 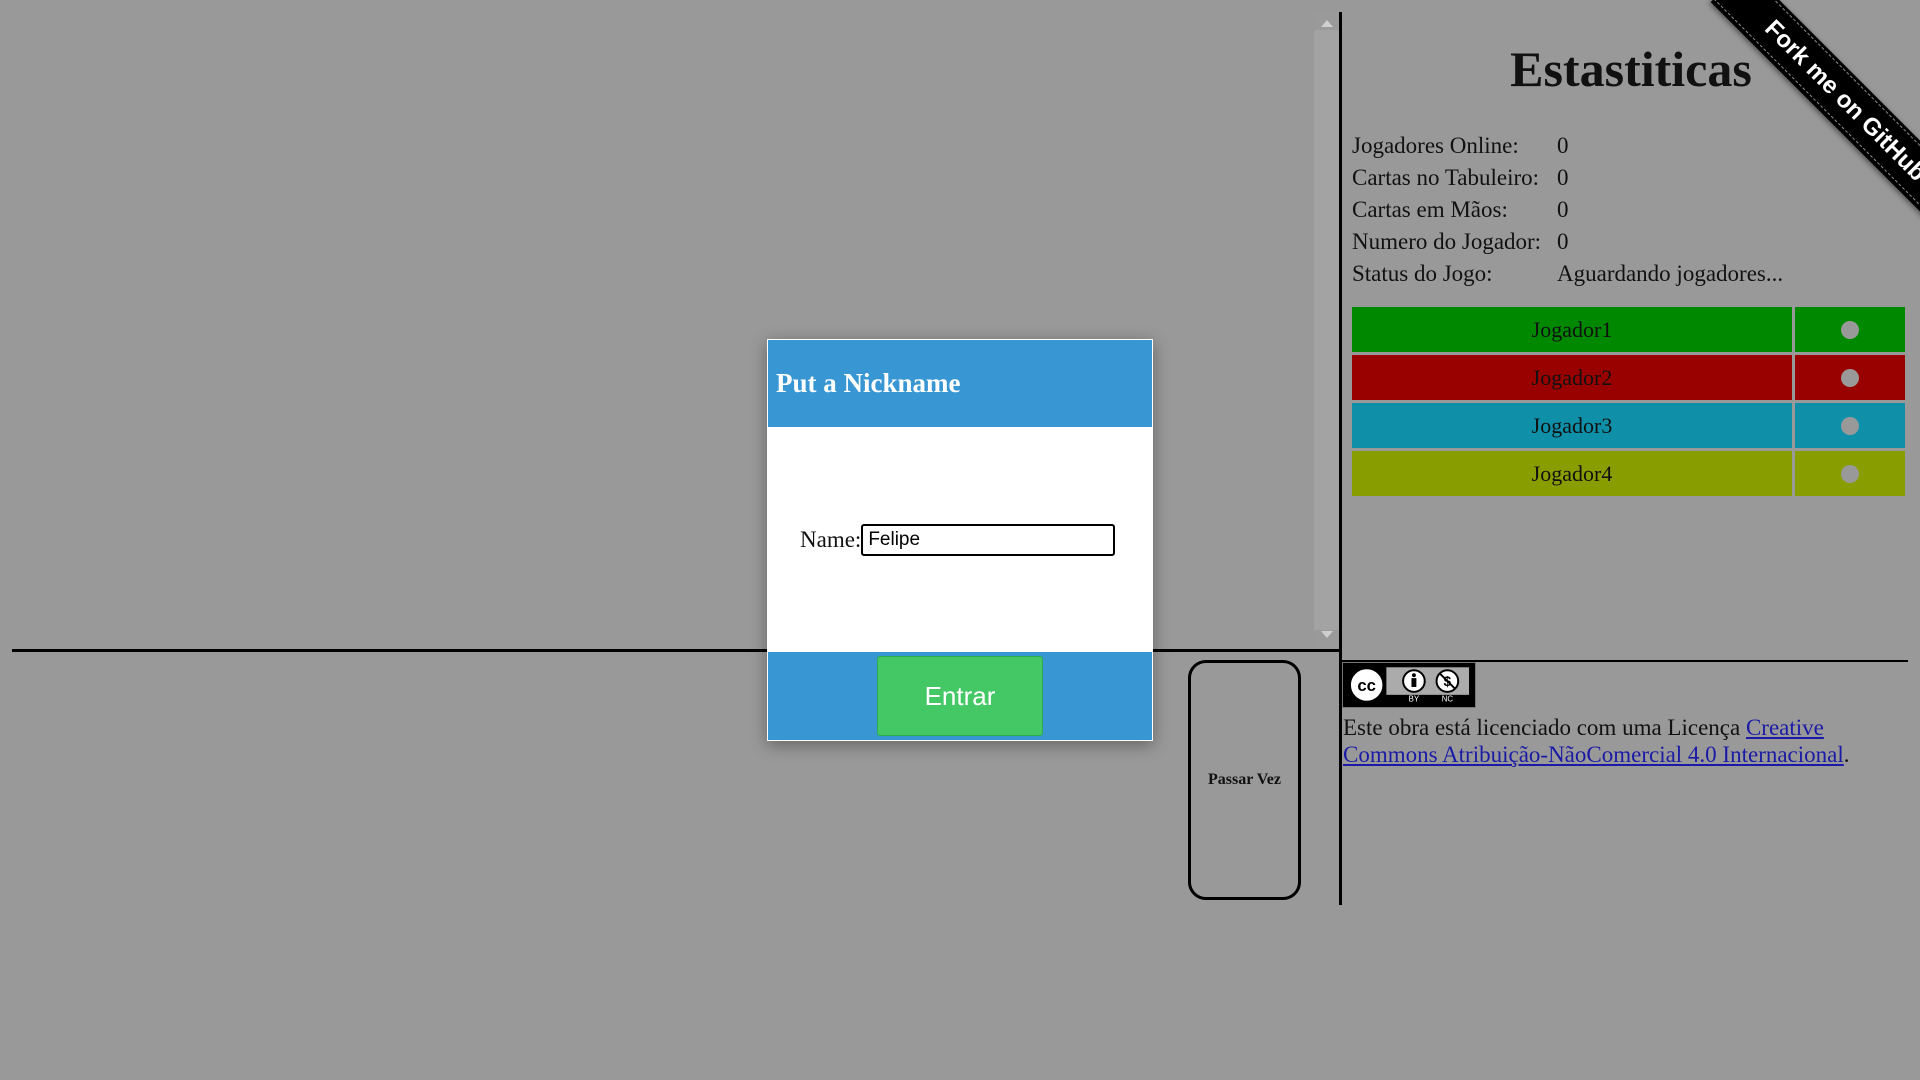 I want to click on player-row-3: Jogador3, so click(x=1628, y=425).